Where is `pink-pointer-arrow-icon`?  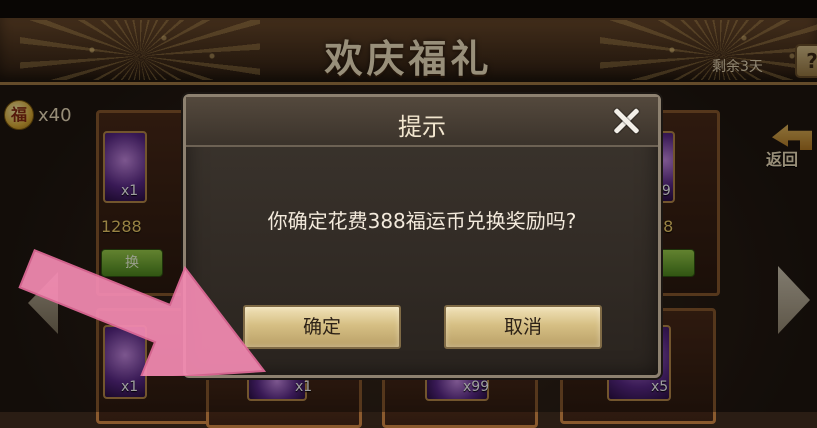 pink-pointer-arrow-icon is located at coordinates (142, 312).